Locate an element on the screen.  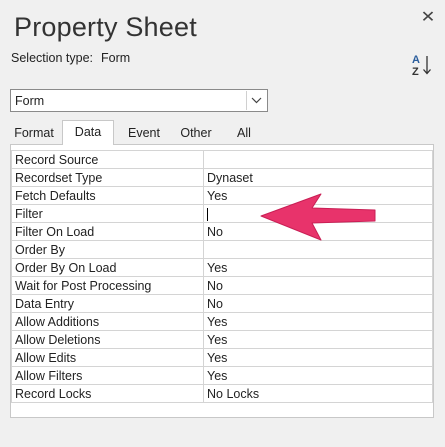
property-value: No Locks is located at coordinates (318, 393).